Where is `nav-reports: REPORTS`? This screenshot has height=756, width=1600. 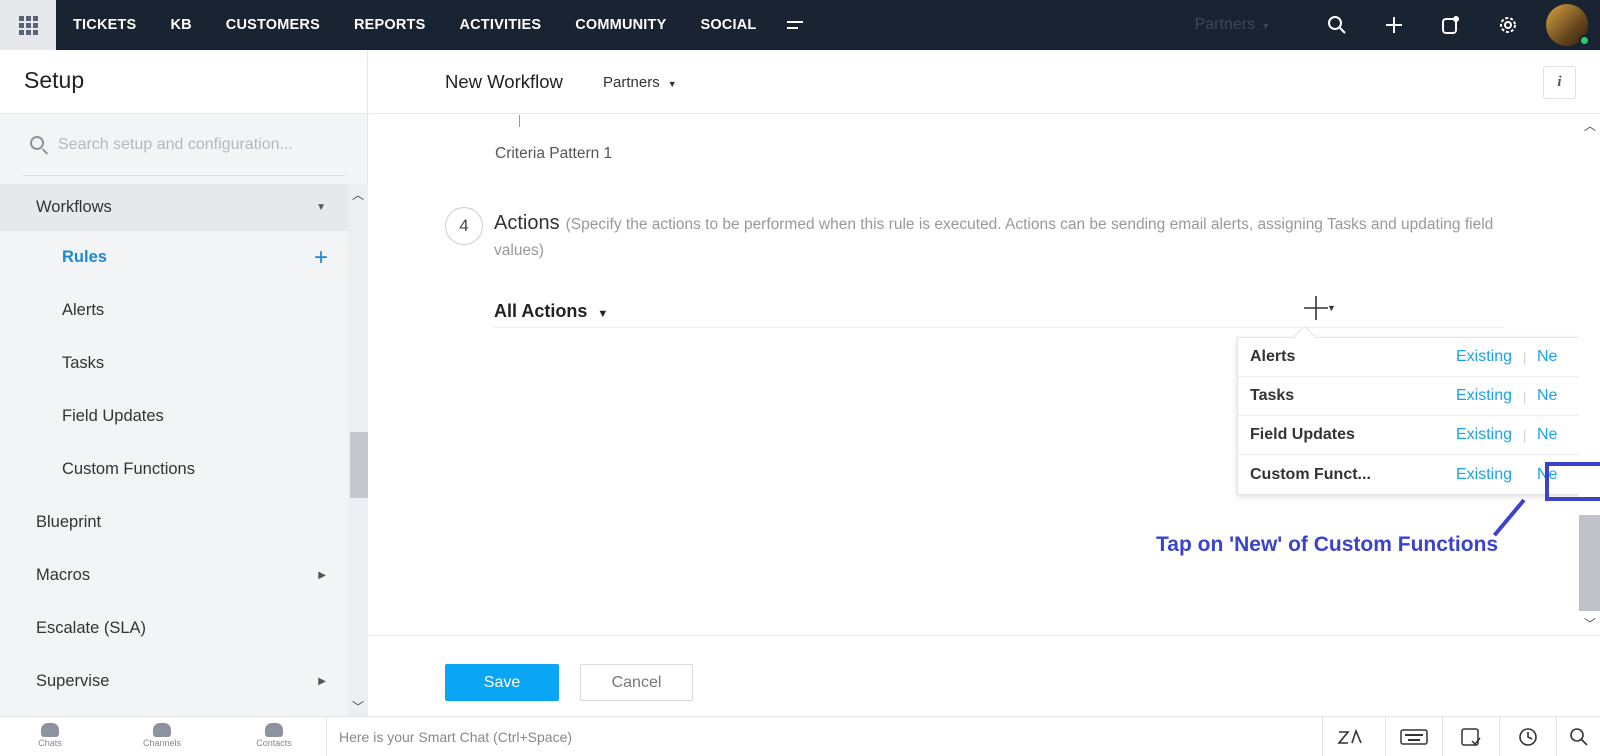
nav-reports: REPORTS is located at coordinates (390, 25).